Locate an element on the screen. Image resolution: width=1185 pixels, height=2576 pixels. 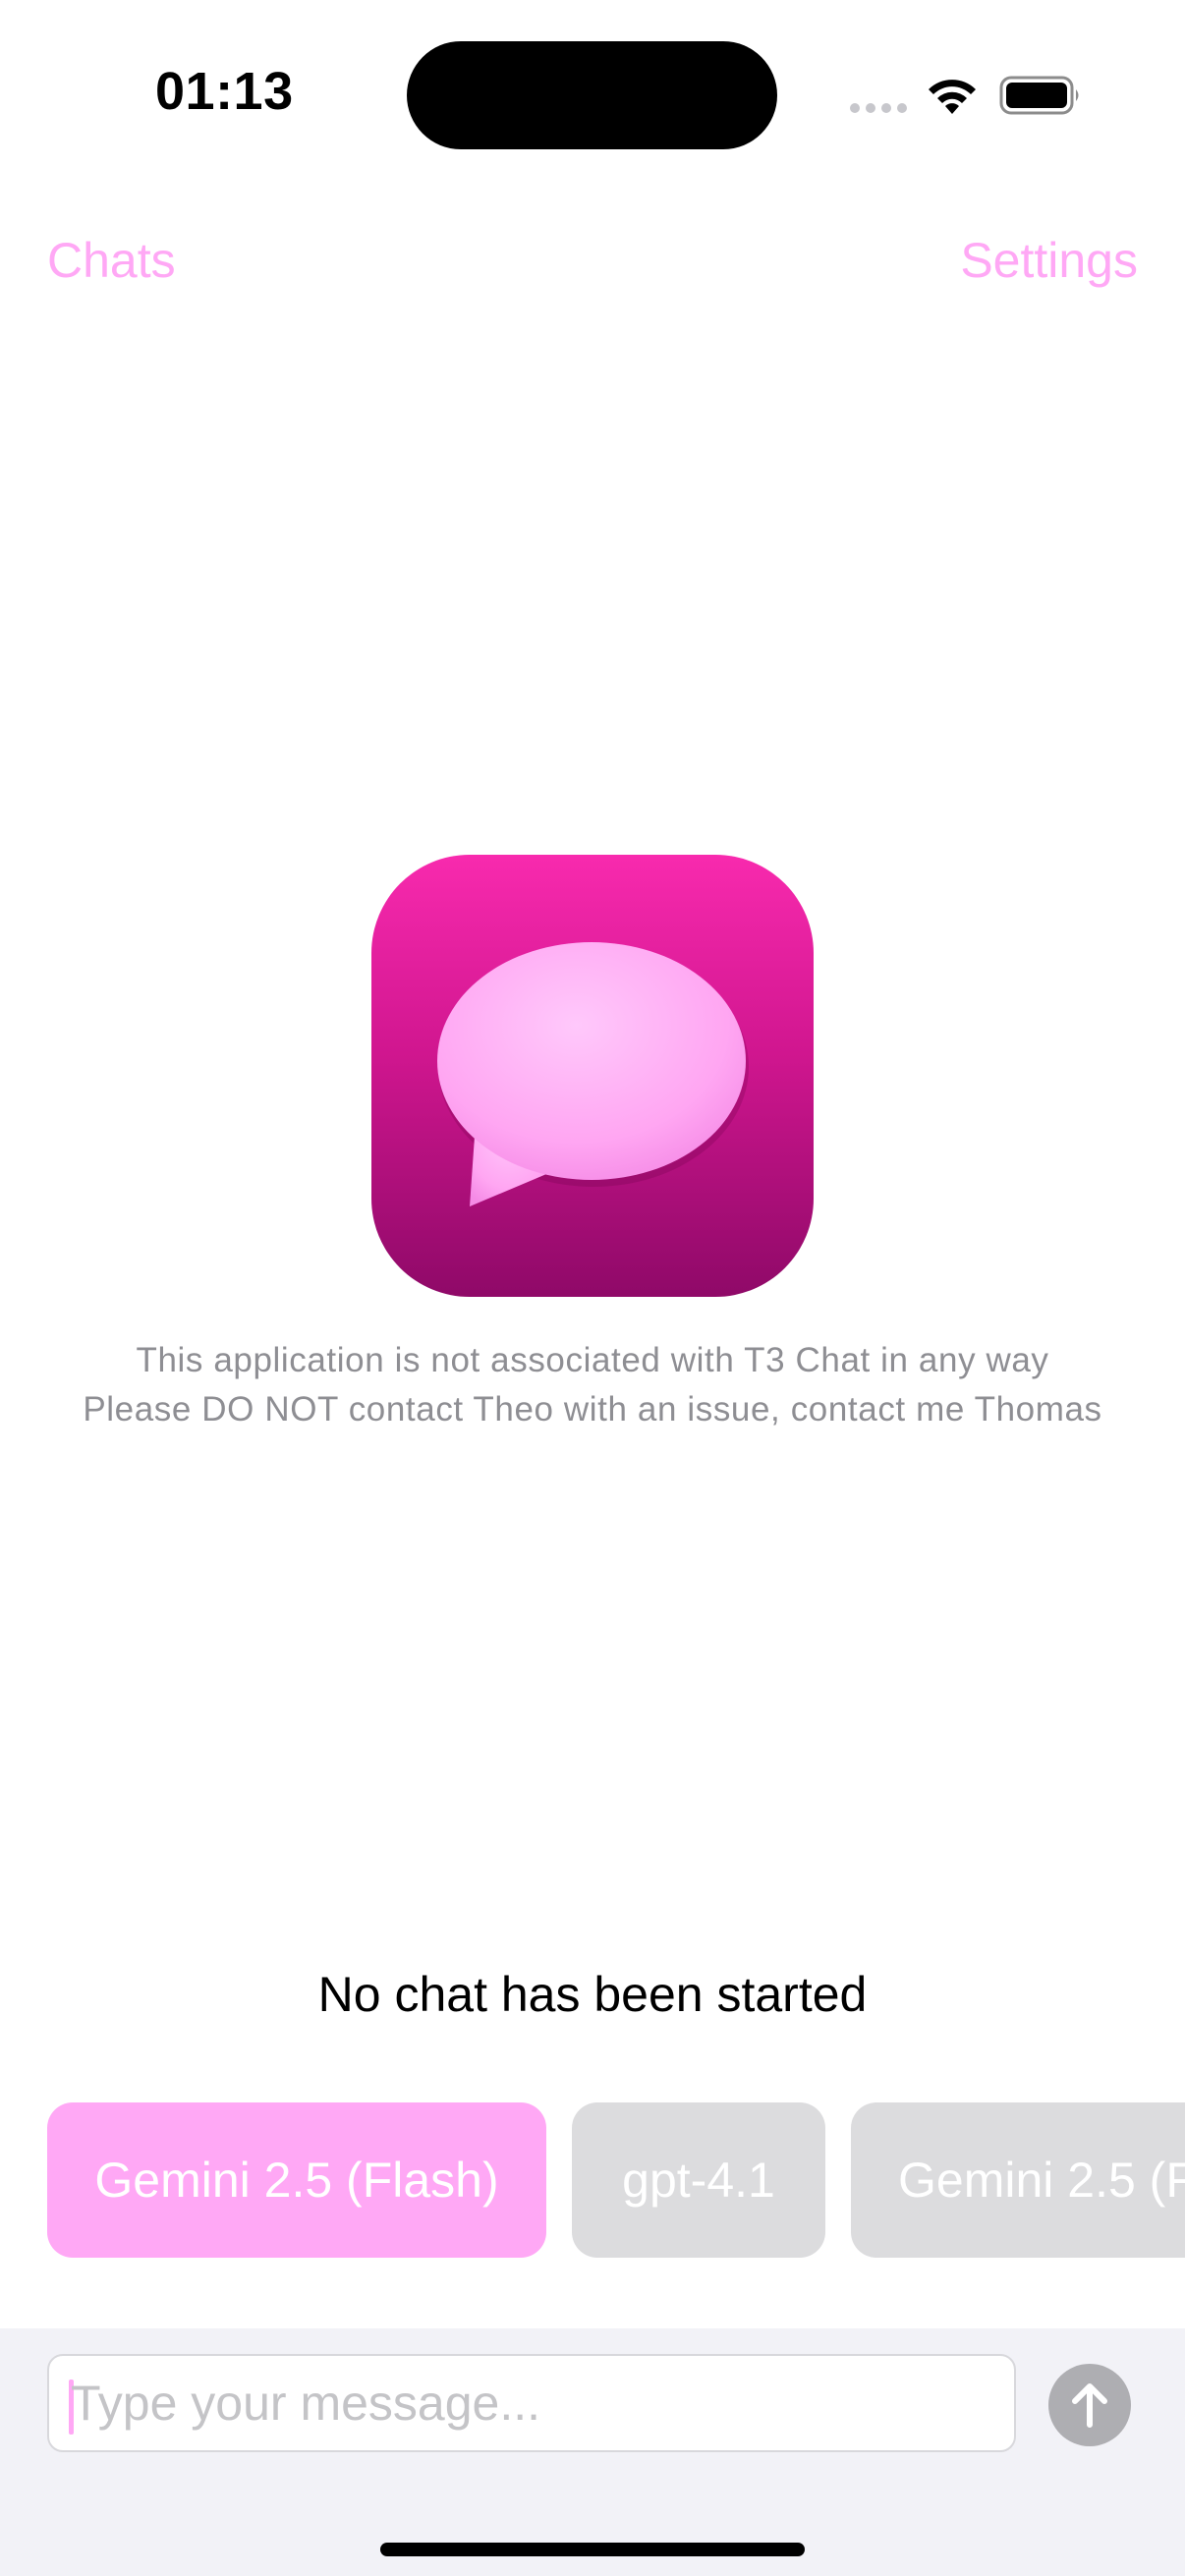
app-logo is located at coordinates (592, 1076).